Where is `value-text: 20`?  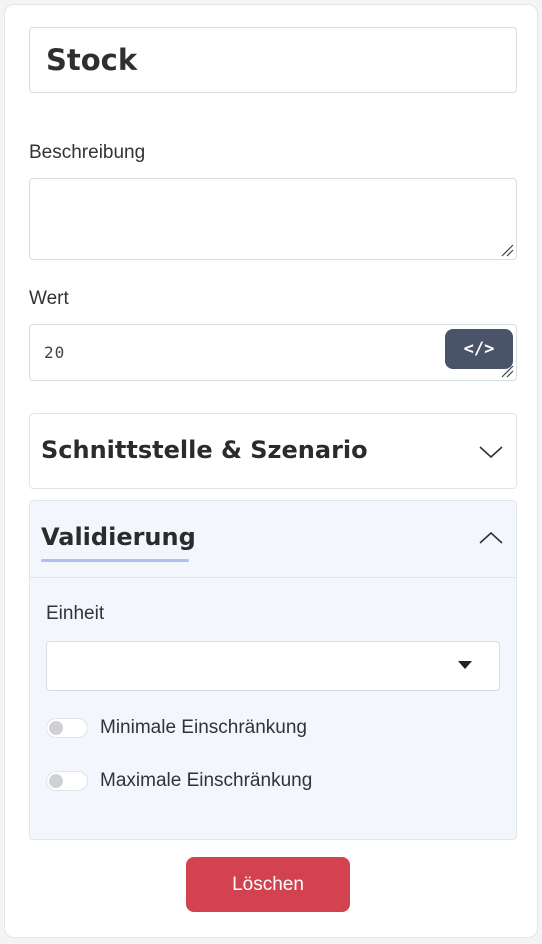
value-text: 20 is located at coordinates (55, 352).